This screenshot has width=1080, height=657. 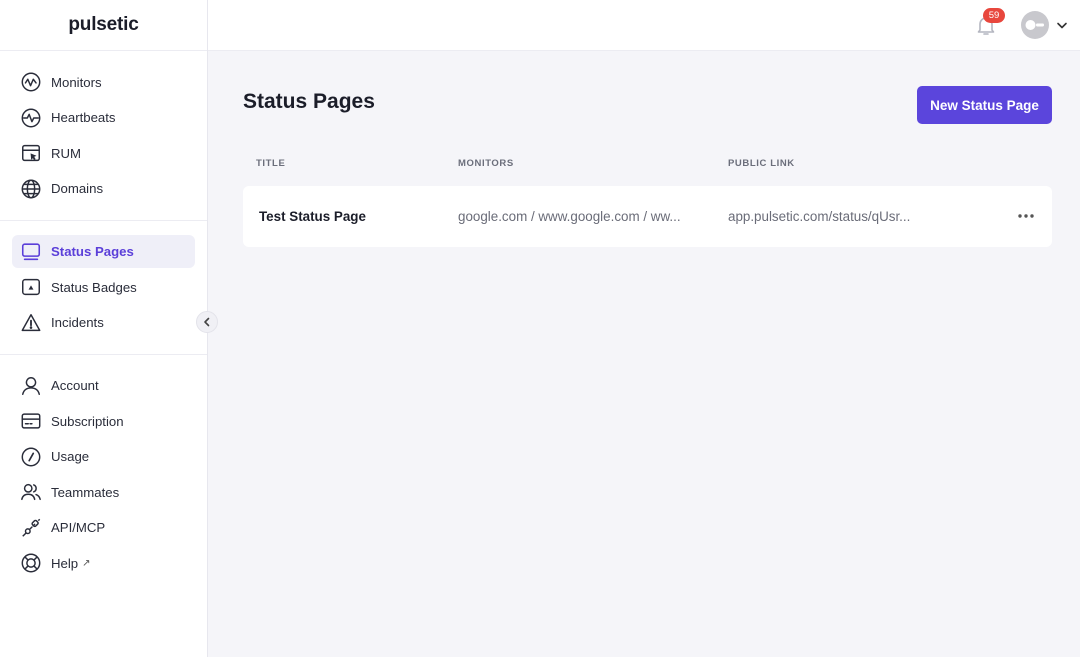 I want to click on sidebar-item-rum: RUM, so click(x=103, y=153).